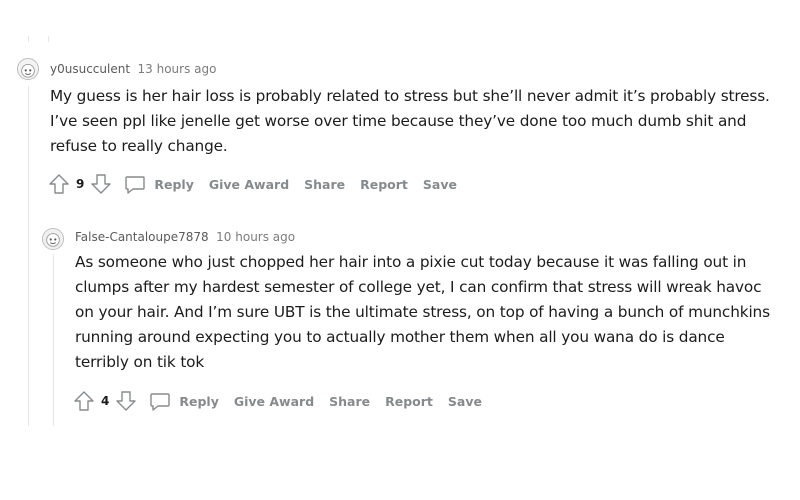 The image size is (800, 500). What do you see at coordinates (139, 146) in the screenshot?
I see `comment-line: refuse to really change.` at bounding box center [139, 146].